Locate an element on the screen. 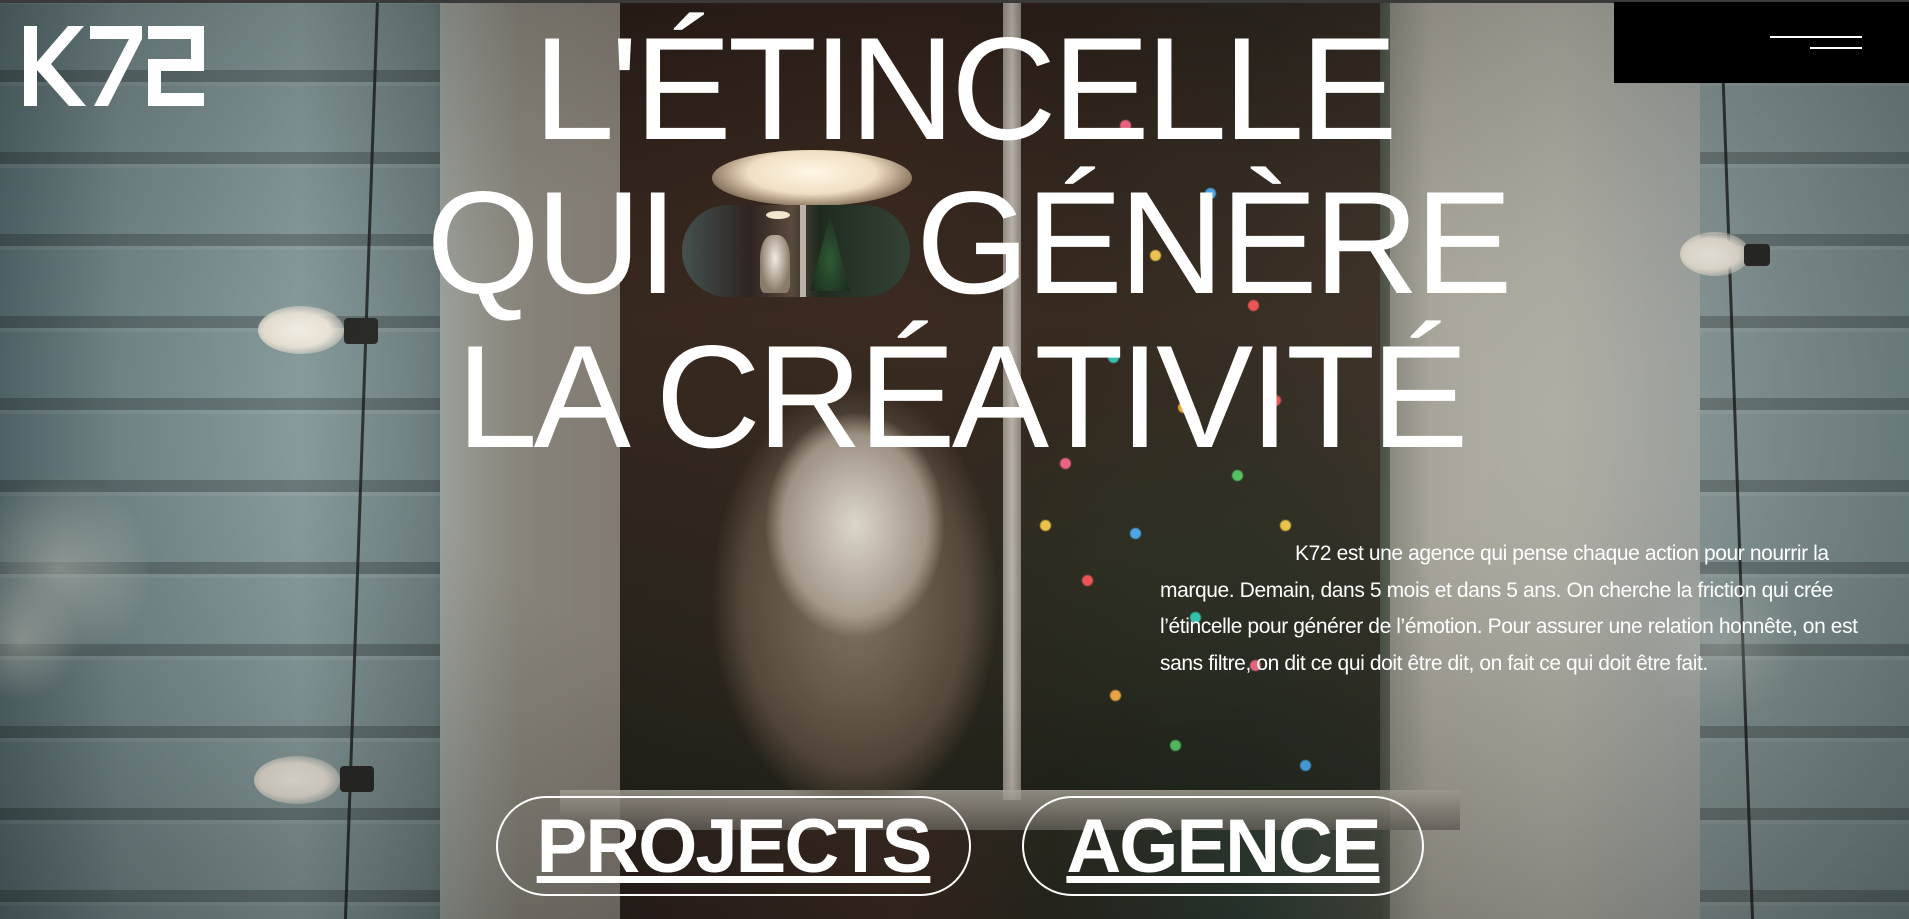 The image size is (1909, 919). thumbnail-cat is located at coordinates (774, 264).